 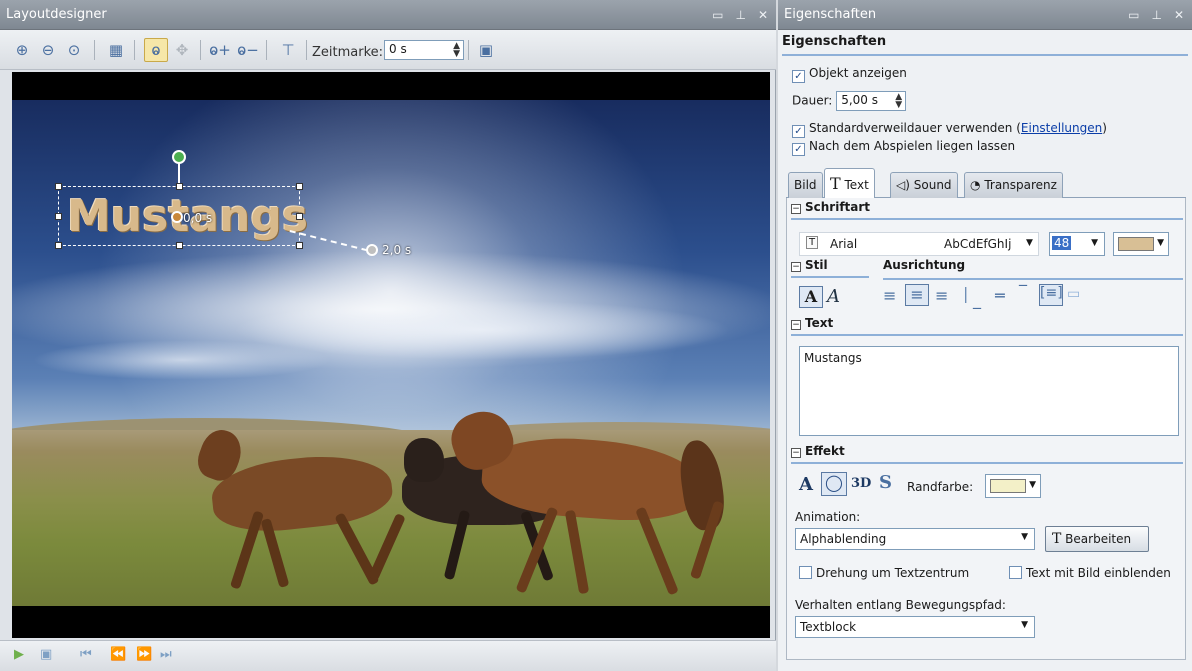 What do you see at coordinates (1097, 539) in the screenshot?
I see `bearbeiten-button: T Bearbeiten` at bounding box center [1097, 539].